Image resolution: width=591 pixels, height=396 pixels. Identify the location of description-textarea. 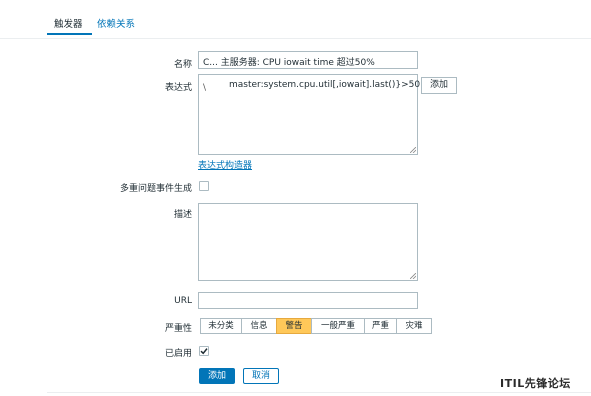
(308, 242).